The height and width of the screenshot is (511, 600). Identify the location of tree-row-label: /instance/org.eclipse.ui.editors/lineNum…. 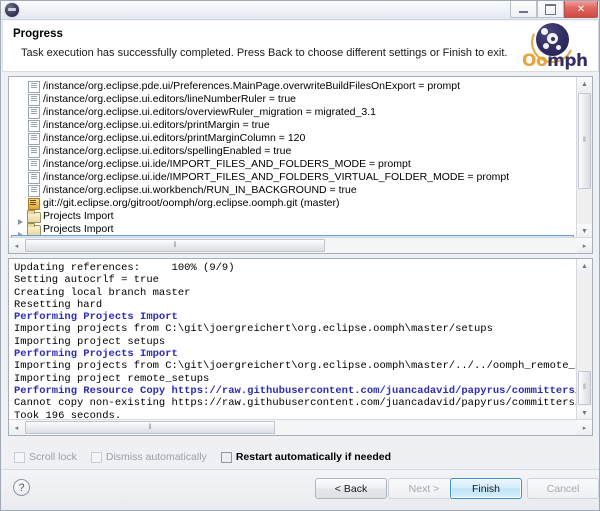
(169, 98).